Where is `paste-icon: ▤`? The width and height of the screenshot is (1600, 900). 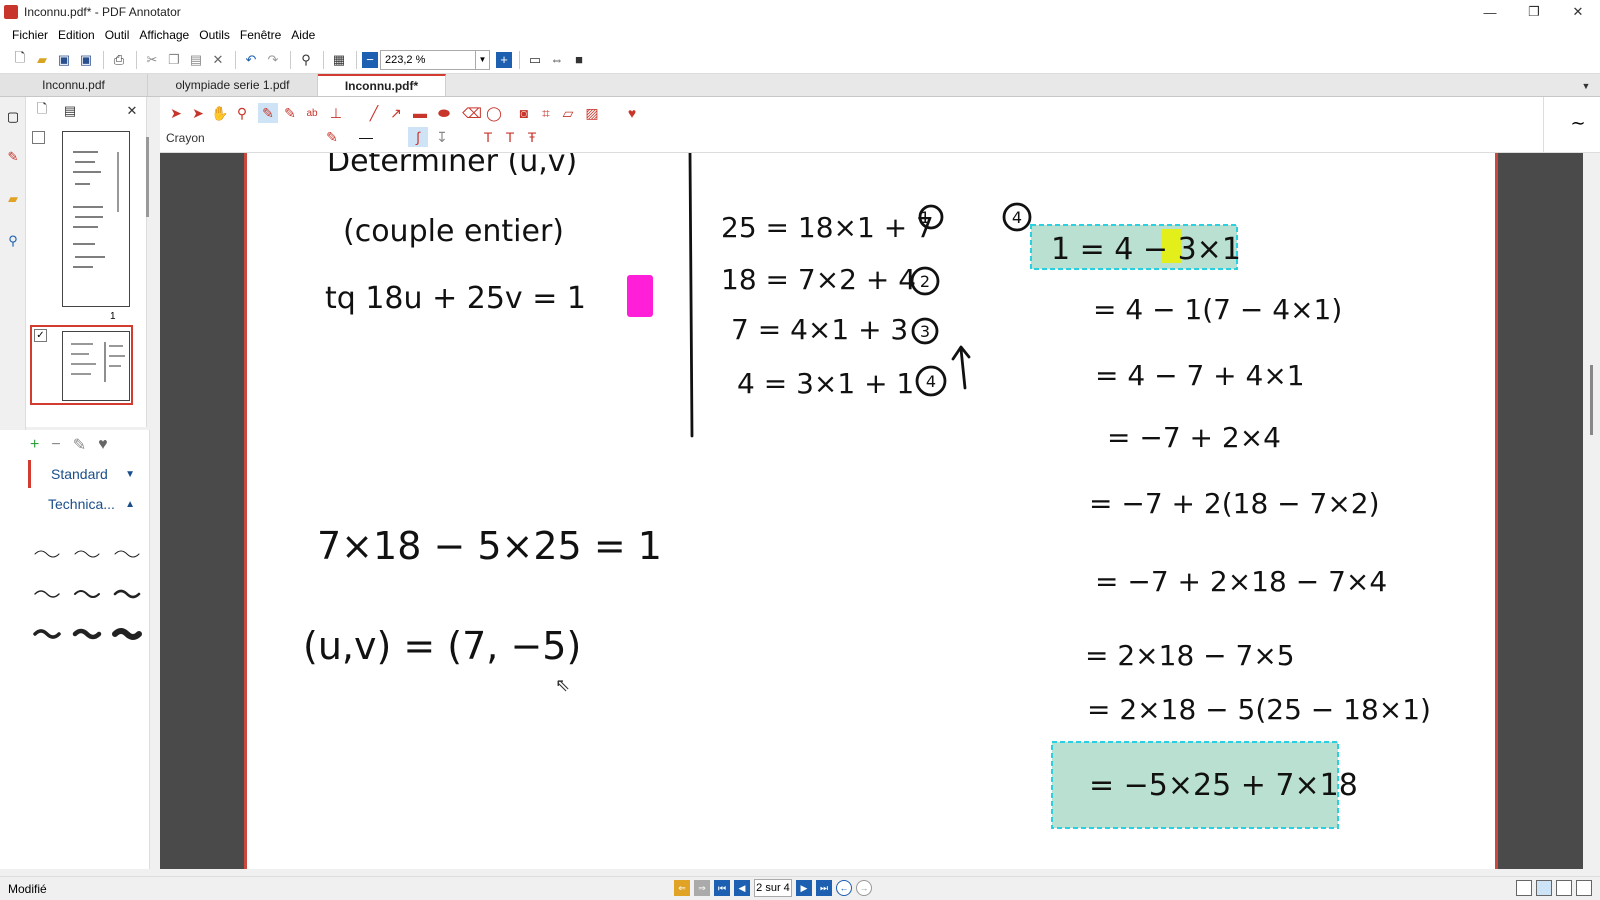
paste-icon: ▤ is located at coordinates (196, 60).